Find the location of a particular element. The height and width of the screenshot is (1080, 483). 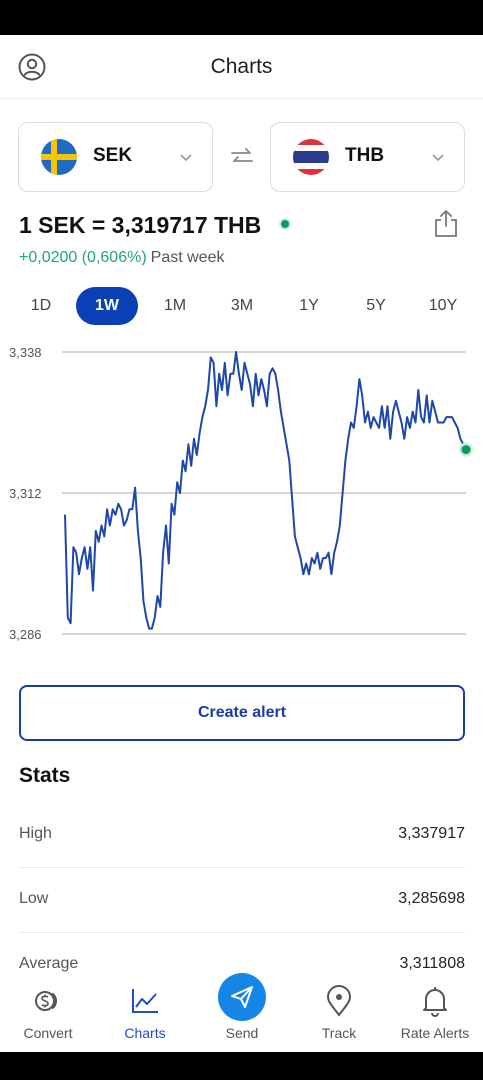

range-5y: 5Y is located at coordinates (376, 306).